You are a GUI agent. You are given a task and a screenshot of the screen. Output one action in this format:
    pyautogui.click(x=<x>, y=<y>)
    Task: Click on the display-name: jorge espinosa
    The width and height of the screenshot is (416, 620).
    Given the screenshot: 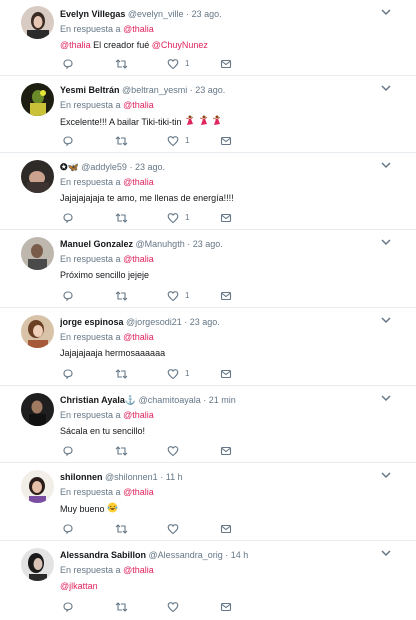 What is the action you would take?
    pyautogui.click(x=92, y=322)
    